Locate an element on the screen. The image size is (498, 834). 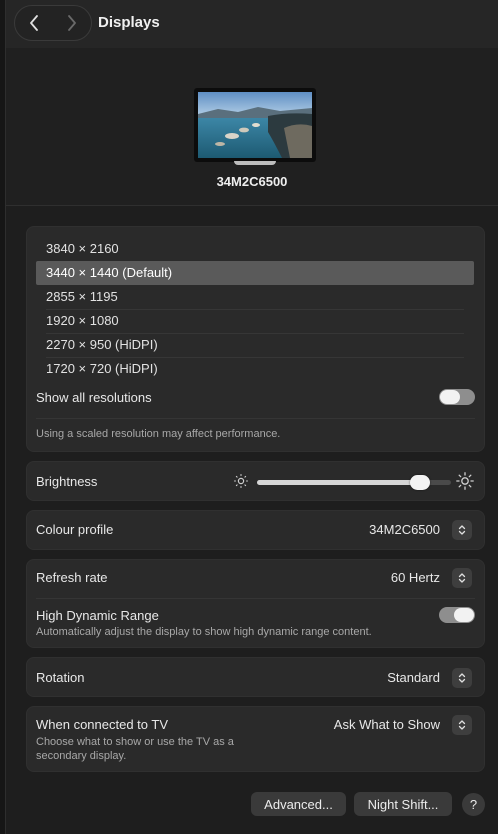
chevron-left-icon is located at coordinates (34, 23).